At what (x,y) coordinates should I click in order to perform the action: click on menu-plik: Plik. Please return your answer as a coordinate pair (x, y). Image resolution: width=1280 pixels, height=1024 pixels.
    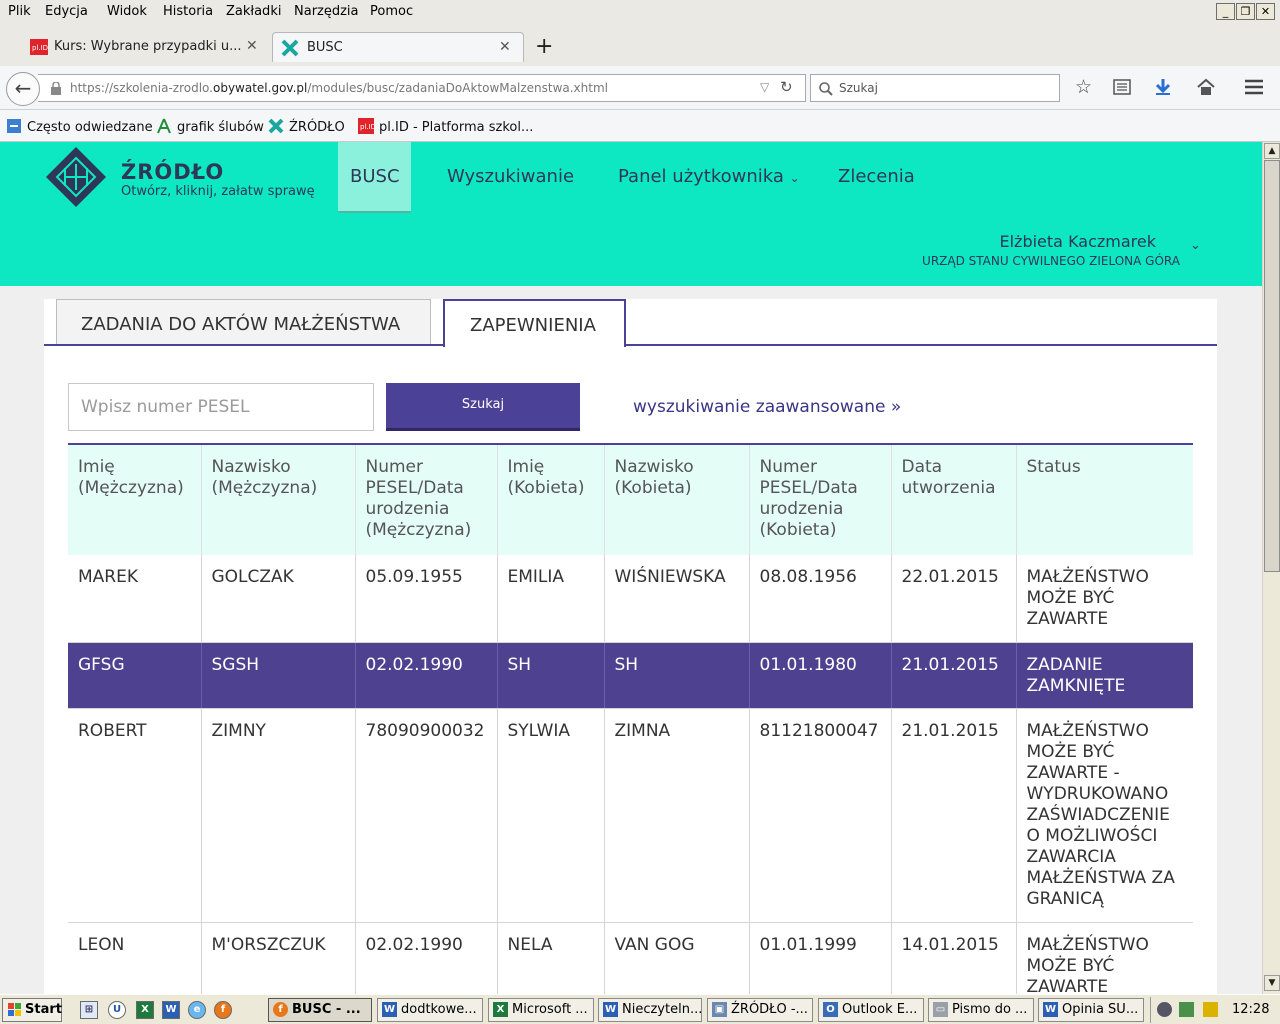
    Looking at the image, I should click on (19, 11).